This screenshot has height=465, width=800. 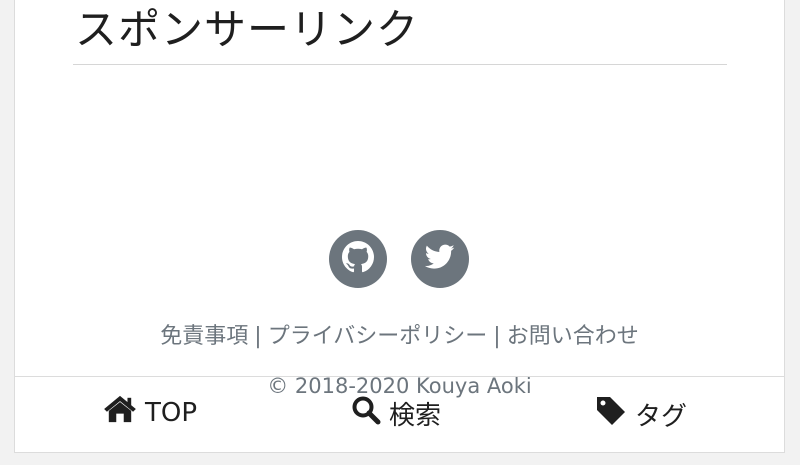 I want to click on nav-tag-label: タグ, so click(x=661, y=417).